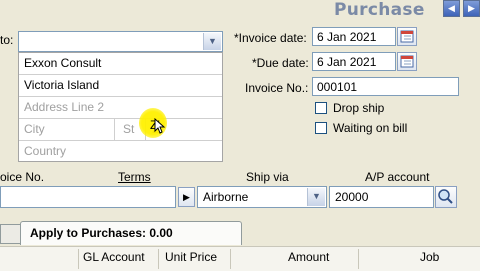 The height and width of the screenshot is (271, 480). I want to click on invoice-no-column-header: oice No., so click(22, 177).